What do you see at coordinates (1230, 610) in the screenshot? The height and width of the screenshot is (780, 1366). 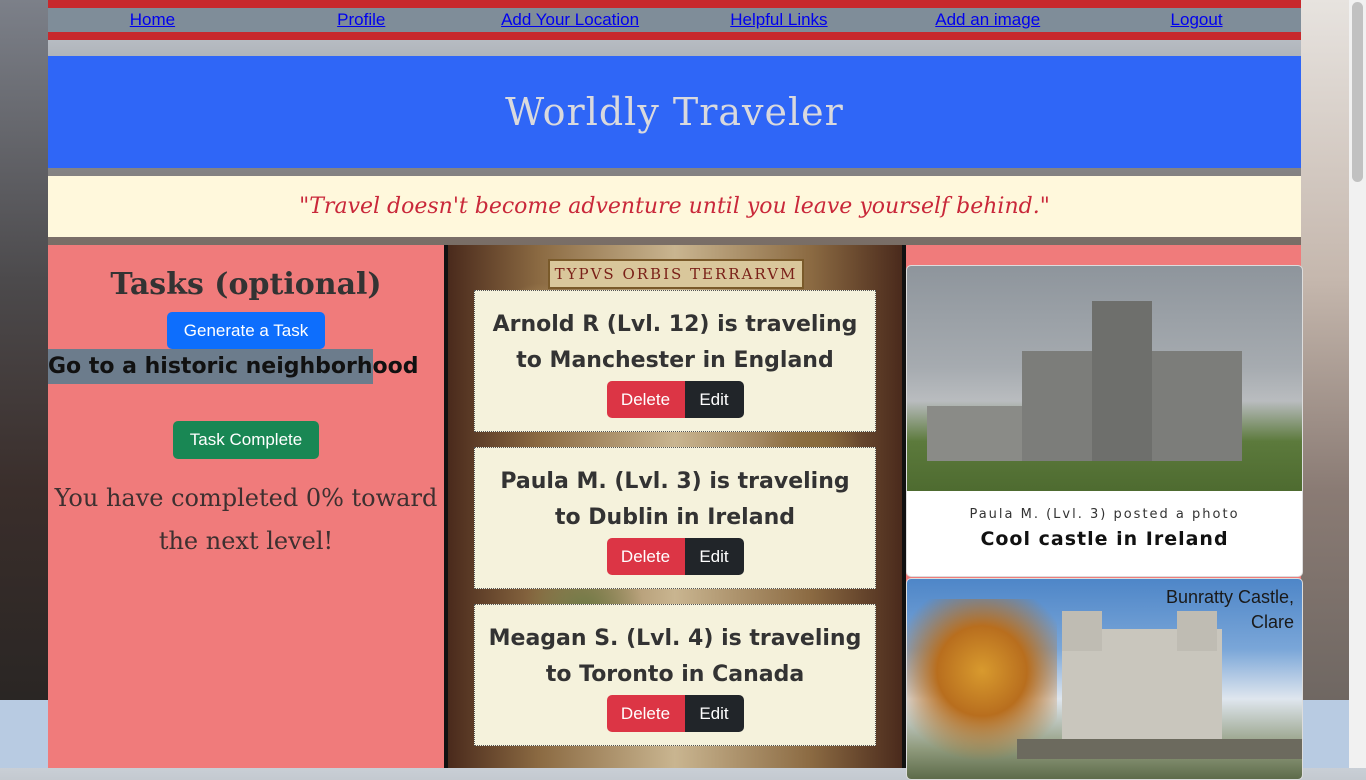 I see `photo-caption: Bunratty Castle, Clare` at bounding box center [1230, 610].